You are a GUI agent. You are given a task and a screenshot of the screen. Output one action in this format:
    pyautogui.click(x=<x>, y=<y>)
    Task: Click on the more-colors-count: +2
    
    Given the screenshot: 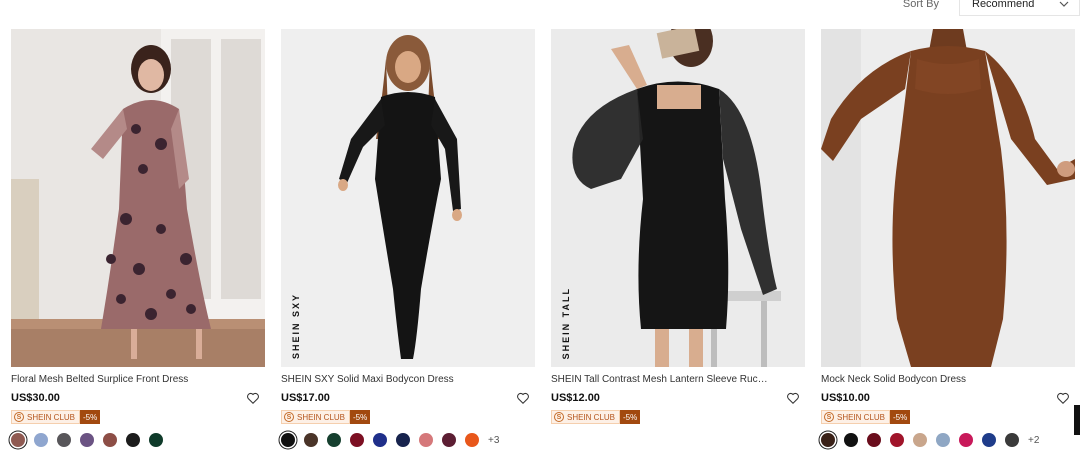 What is the action you would take?
    pyautogui.click(x=1033, y=440)
    